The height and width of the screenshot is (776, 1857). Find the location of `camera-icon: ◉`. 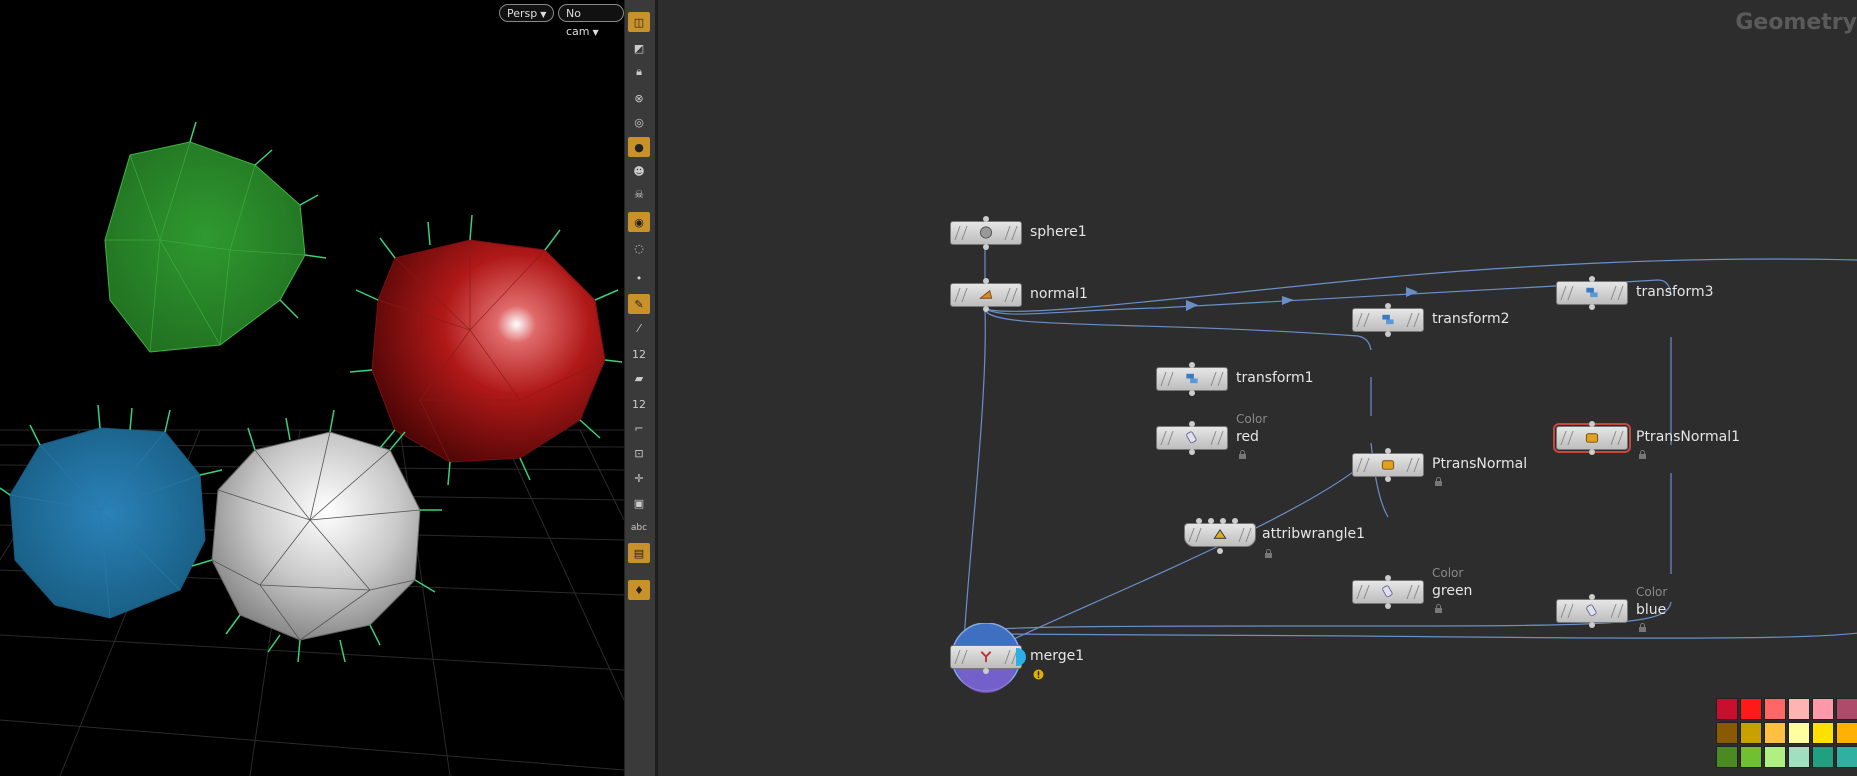

camera-icon: ◉ is located at coordinates (639, 222).